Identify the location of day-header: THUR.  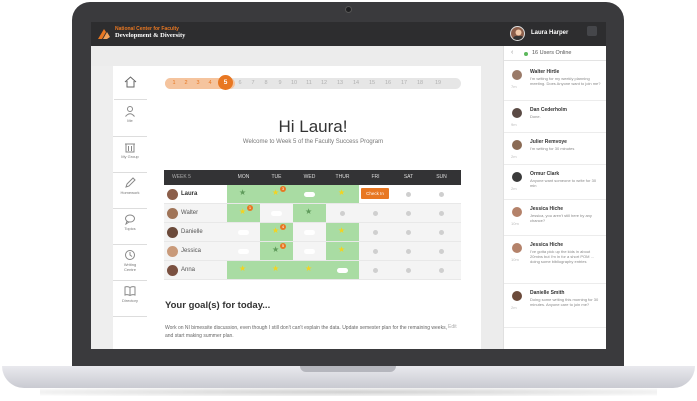
(342, 177).